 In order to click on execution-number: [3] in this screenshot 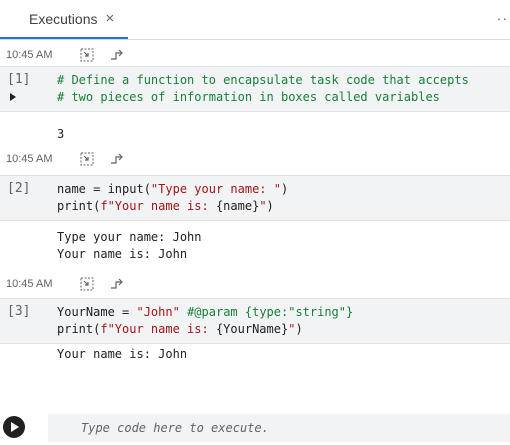, I will do `click(19, 311)`.